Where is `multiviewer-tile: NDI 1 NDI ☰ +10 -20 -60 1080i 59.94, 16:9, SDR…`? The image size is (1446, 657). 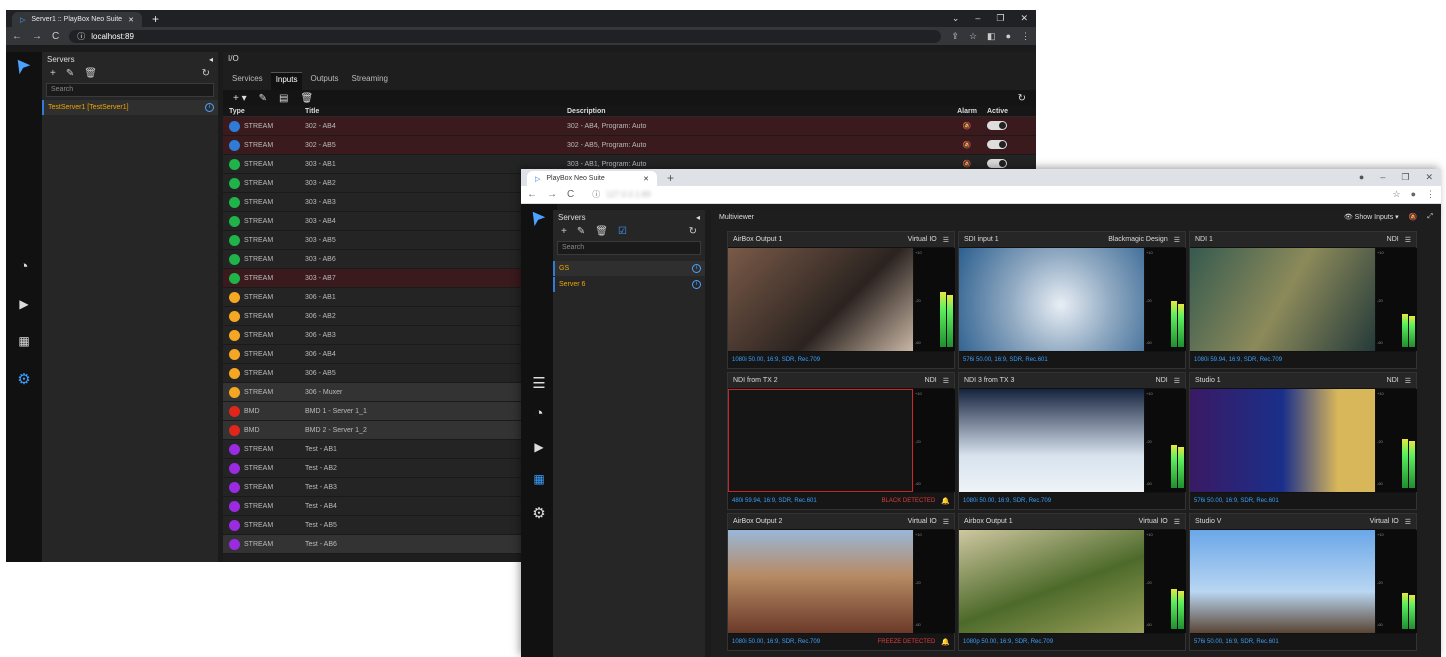 multiviewer-tile: NDI 1 NDI ☰ +10 -20 -60 1080i 59.94, 16:9, SDR… is located at coordinates (1303, 300).